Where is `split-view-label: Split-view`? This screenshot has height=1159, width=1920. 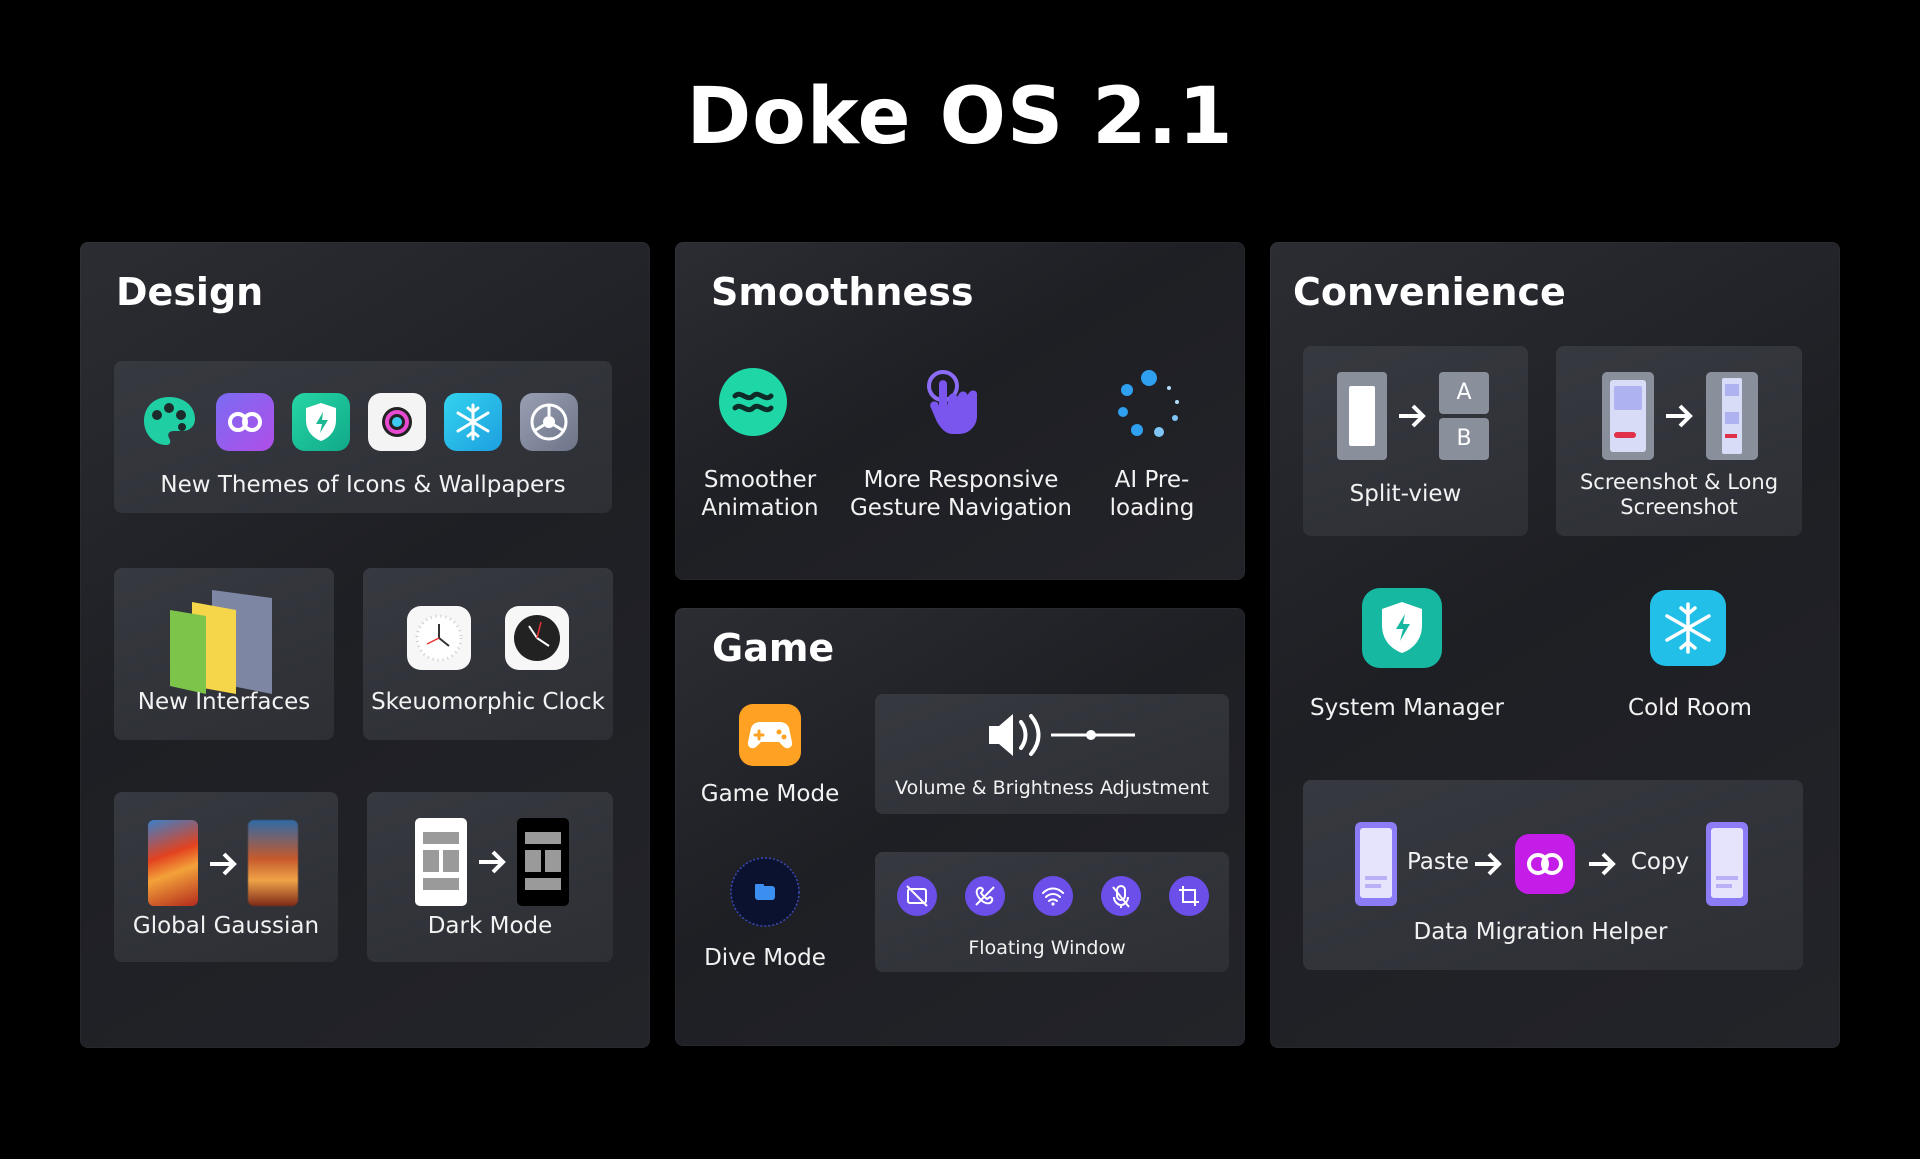 split-view-label: Split-view is located at coordinates (1405, 494).